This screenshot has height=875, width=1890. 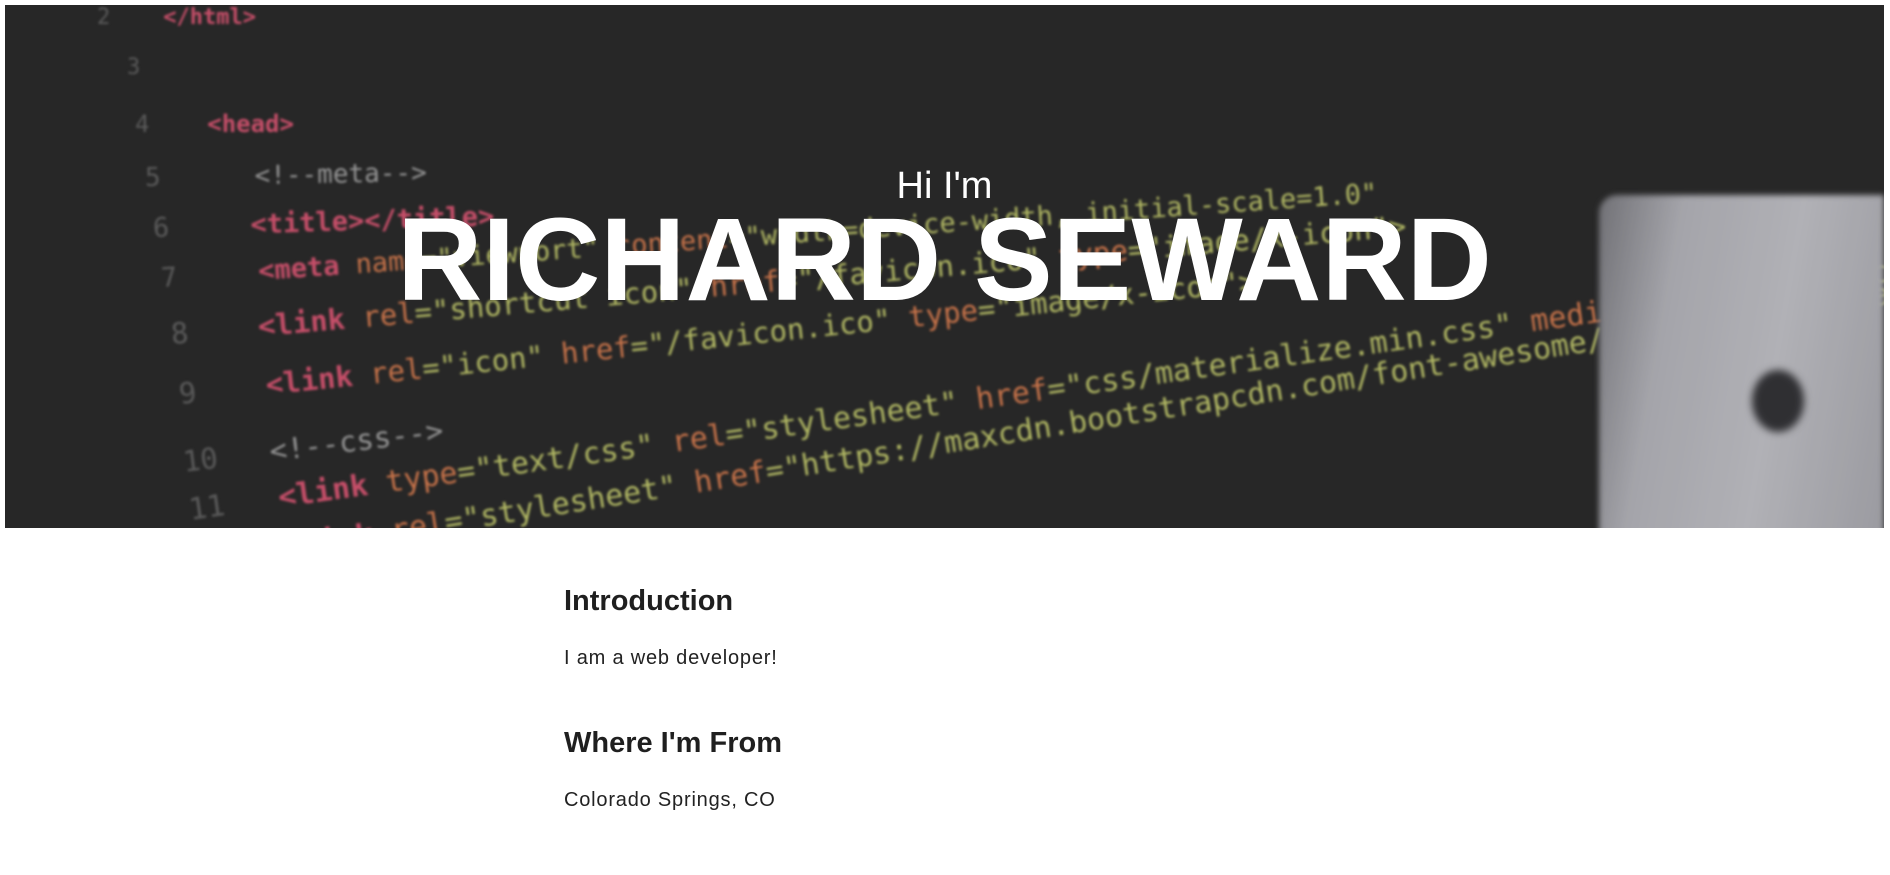 I want to click on where-from-text: Colorado Springs, CO, so click(x=670, y=800).